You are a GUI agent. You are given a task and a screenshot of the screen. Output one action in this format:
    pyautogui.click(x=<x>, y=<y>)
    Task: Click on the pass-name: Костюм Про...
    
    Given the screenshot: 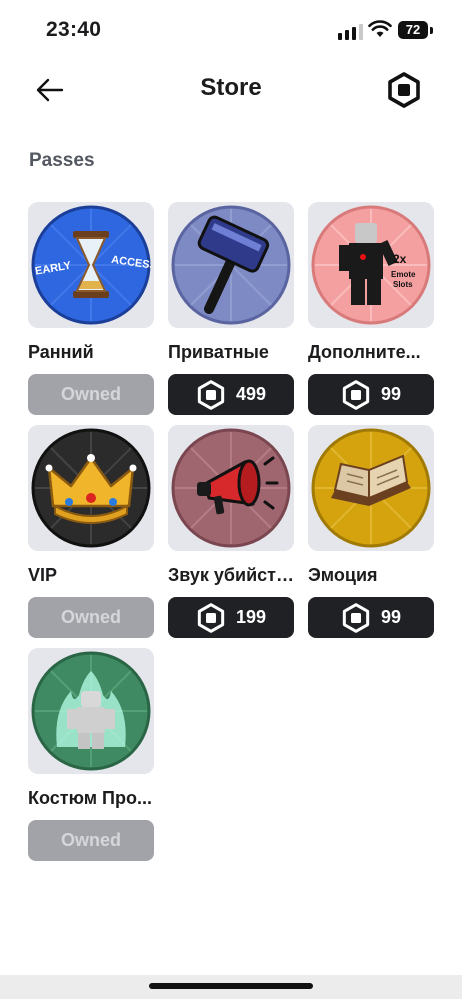 What is the action you would take?
    pyautogui.click(x=90, y=798)
    